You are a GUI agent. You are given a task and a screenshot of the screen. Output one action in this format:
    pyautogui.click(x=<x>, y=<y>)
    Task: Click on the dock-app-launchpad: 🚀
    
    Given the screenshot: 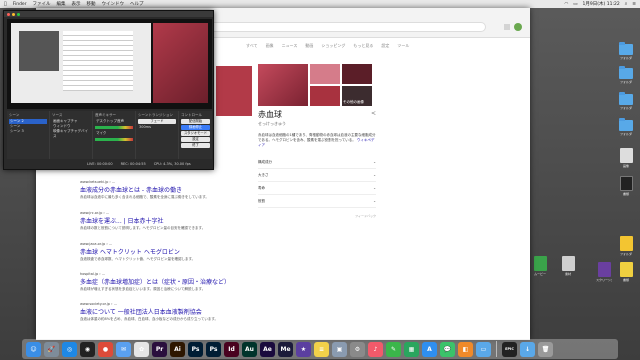 What is the action you would take?
    pyautogui.click(x=51, y=349)
    